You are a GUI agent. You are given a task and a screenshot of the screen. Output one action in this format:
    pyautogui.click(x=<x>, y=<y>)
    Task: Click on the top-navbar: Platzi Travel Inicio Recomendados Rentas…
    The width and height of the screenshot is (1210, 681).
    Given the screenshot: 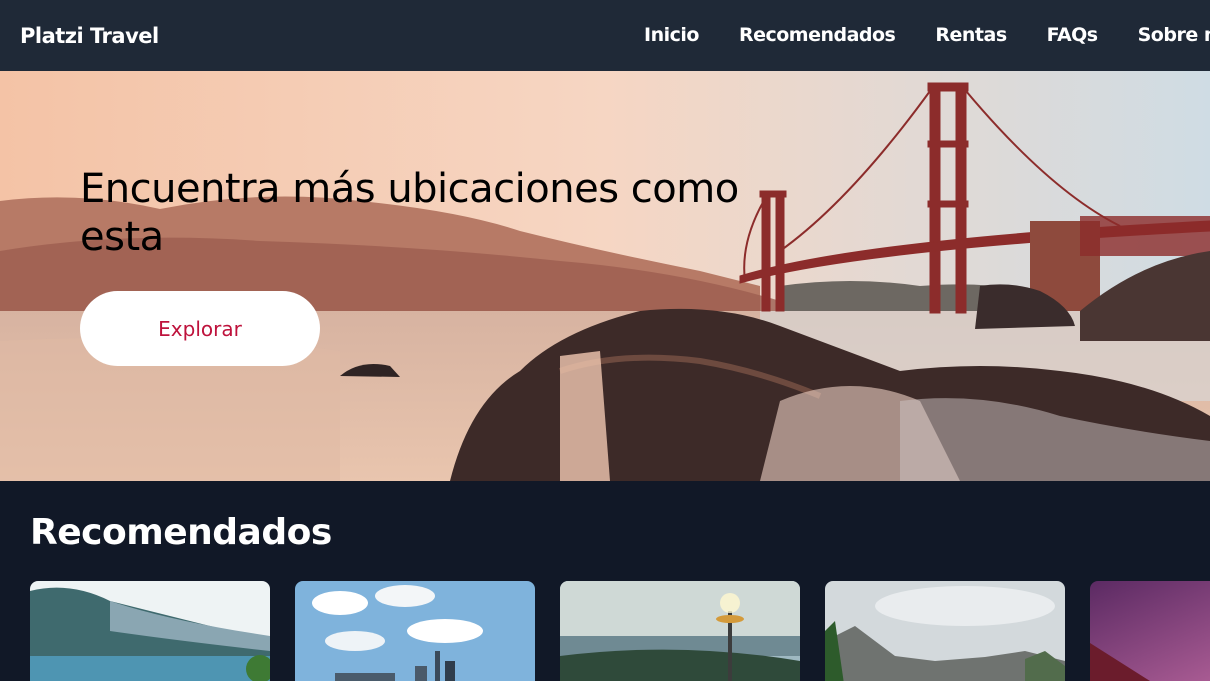 What is the action you would take?
    pyautogui.click(x=605, y=35)
    